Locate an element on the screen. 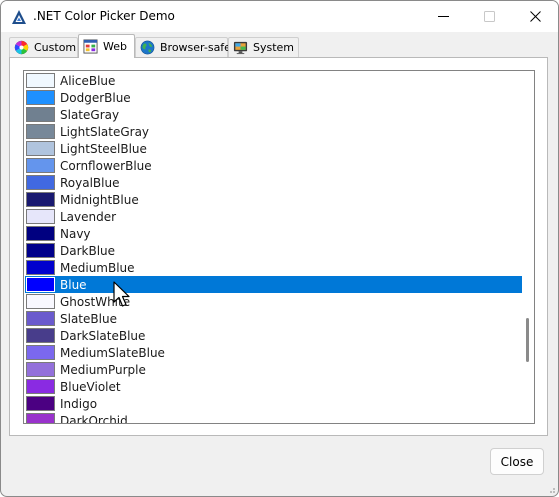 Image resolution: width=559 pixels, height=497 pixels. color-list-item: LightSlateGray is located at coordinates (273, 131).